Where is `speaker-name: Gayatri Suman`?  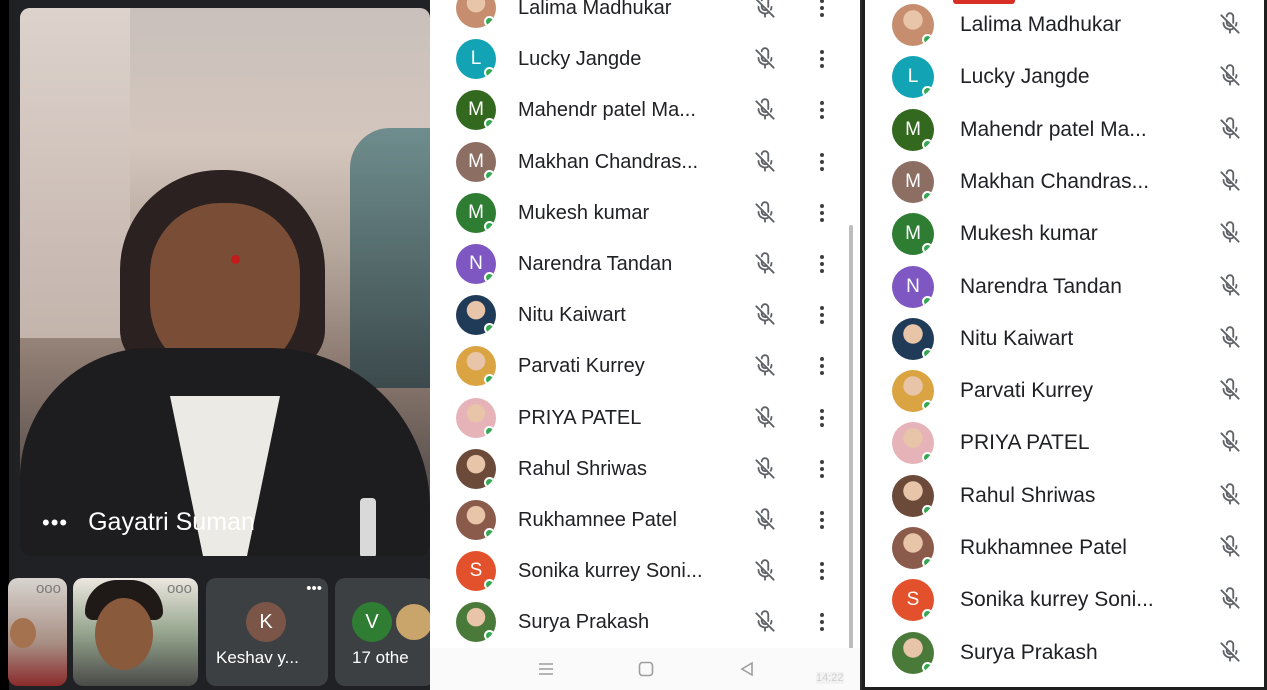 speaker-name: Gayatri Suman is located at coordinates (171, 522).